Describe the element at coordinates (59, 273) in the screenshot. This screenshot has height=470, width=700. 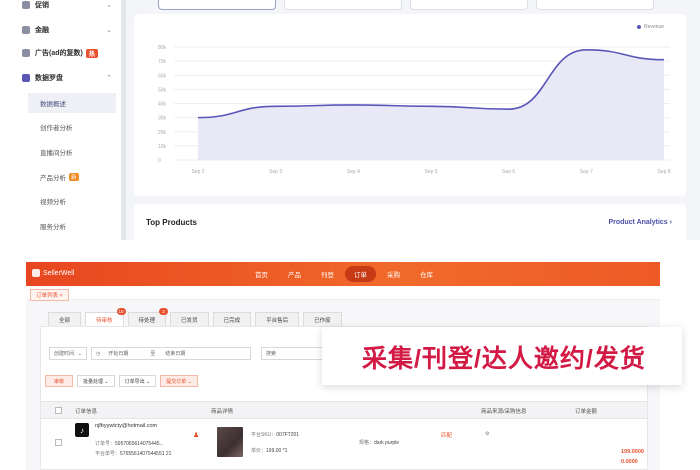
I see `logo-text: SellerWell` at that location.